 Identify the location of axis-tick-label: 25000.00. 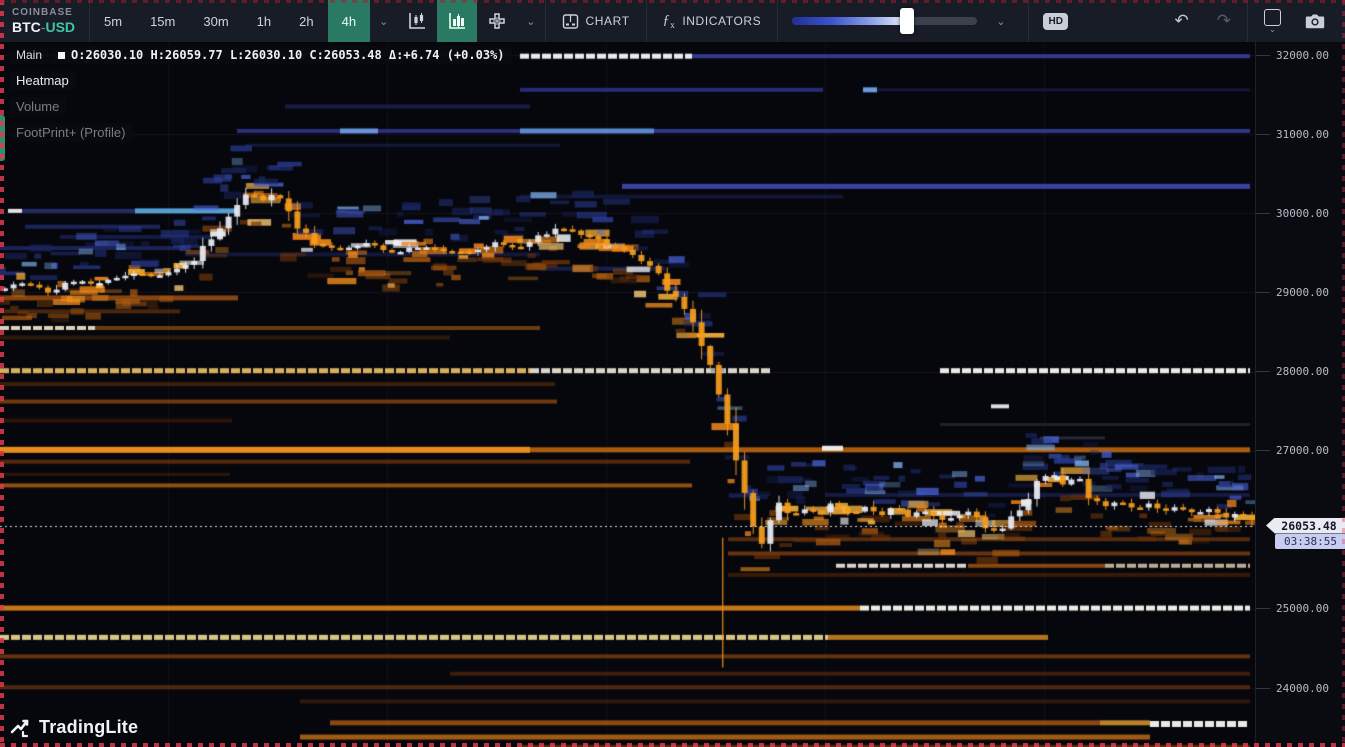
(1302, 609).